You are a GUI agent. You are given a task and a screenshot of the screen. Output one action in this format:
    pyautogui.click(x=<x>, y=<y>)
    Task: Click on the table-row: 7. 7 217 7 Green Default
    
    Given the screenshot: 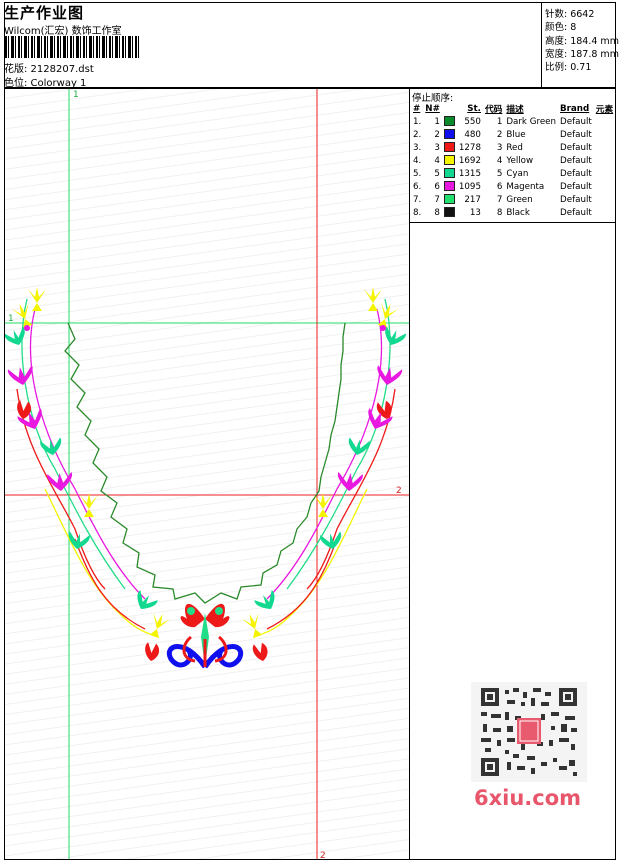 What is the action you would take?
    pyautogui.click(x=513, y=199)
    